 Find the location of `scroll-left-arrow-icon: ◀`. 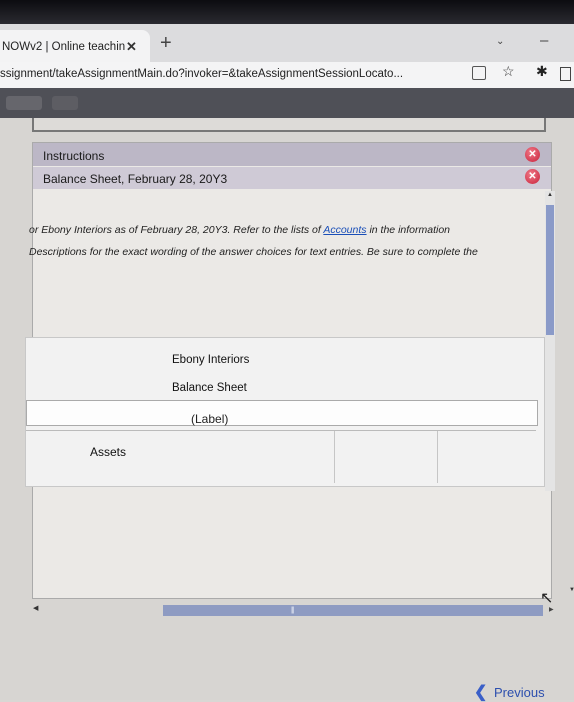

scroll-left-arrow-icon: ◀ is located at coordinates (35, 608).